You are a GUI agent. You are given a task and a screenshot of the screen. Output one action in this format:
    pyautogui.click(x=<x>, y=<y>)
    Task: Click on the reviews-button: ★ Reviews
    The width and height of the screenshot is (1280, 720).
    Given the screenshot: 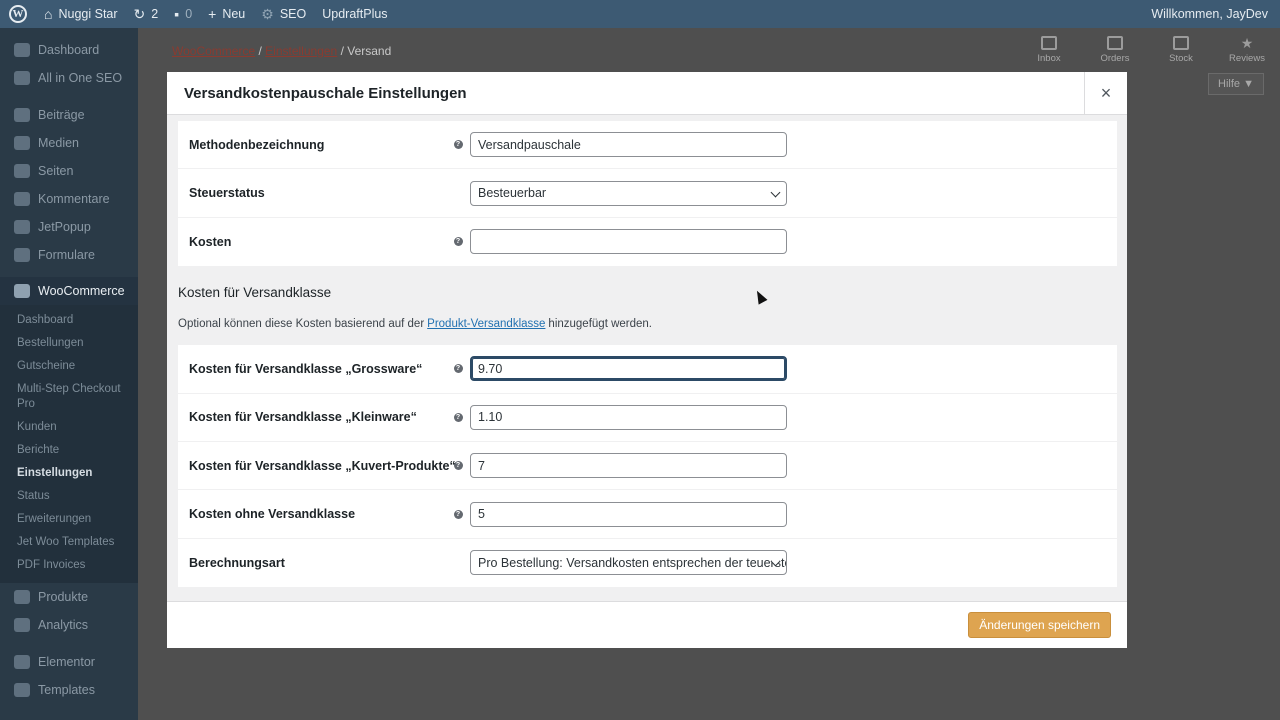 What is the action you would take?
    pyautogui.click(x=1247, y=50)
    